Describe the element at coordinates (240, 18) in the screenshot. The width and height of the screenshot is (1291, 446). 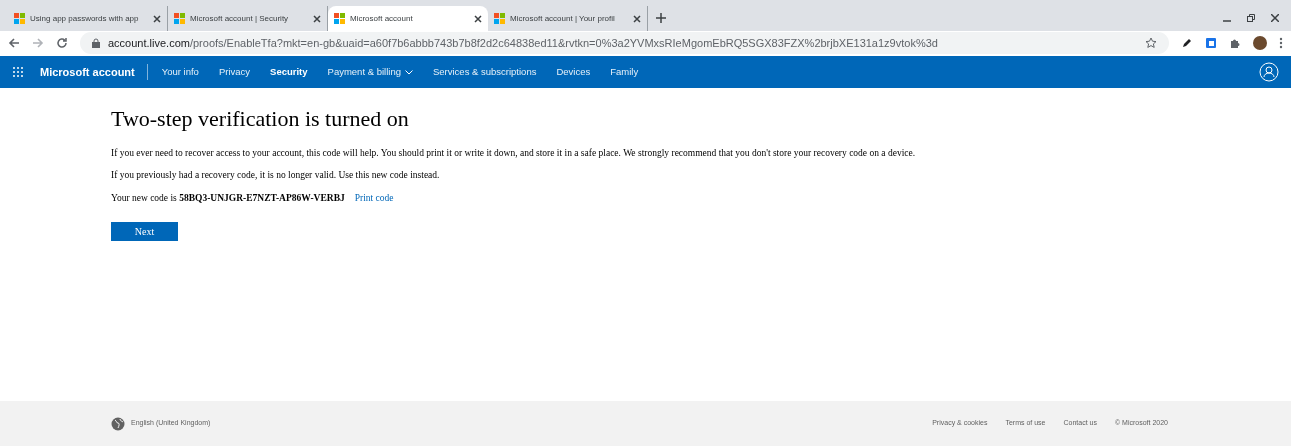
I see `tab-title: Microsoft account | Security` at that location.